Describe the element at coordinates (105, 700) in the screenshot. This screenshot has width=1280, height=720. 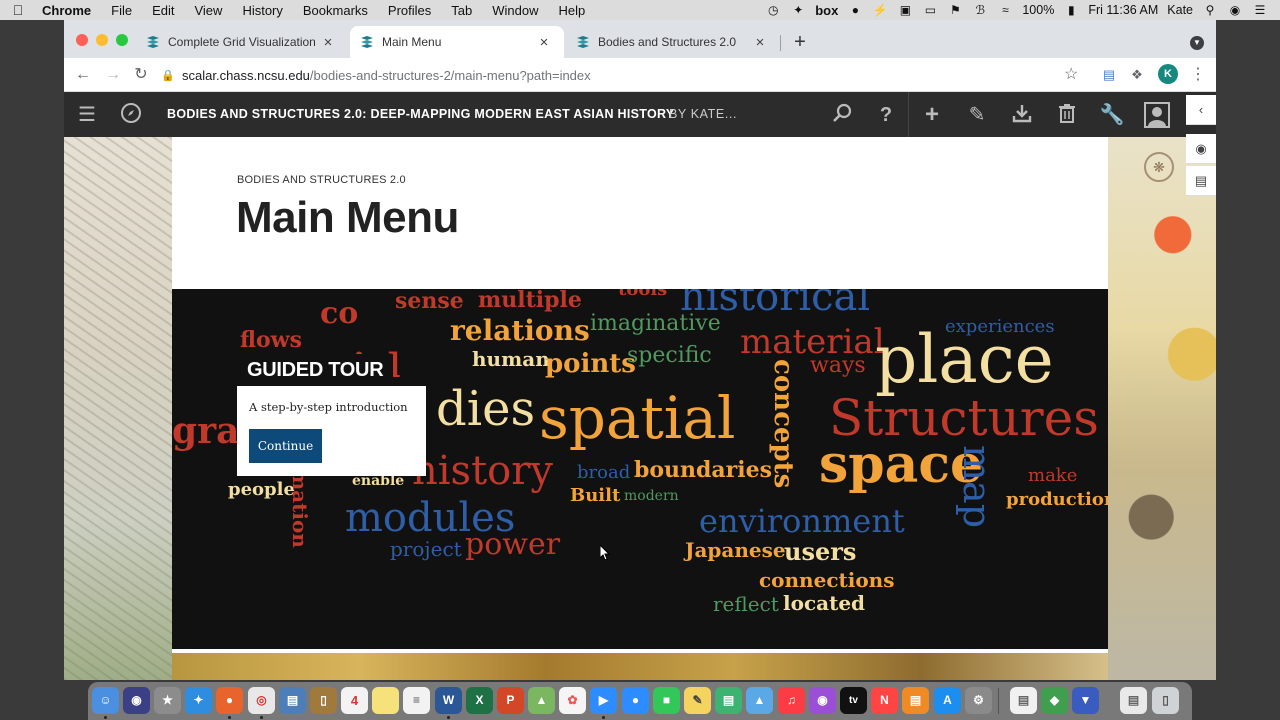
I see `finder-icon: ☺` at that location.